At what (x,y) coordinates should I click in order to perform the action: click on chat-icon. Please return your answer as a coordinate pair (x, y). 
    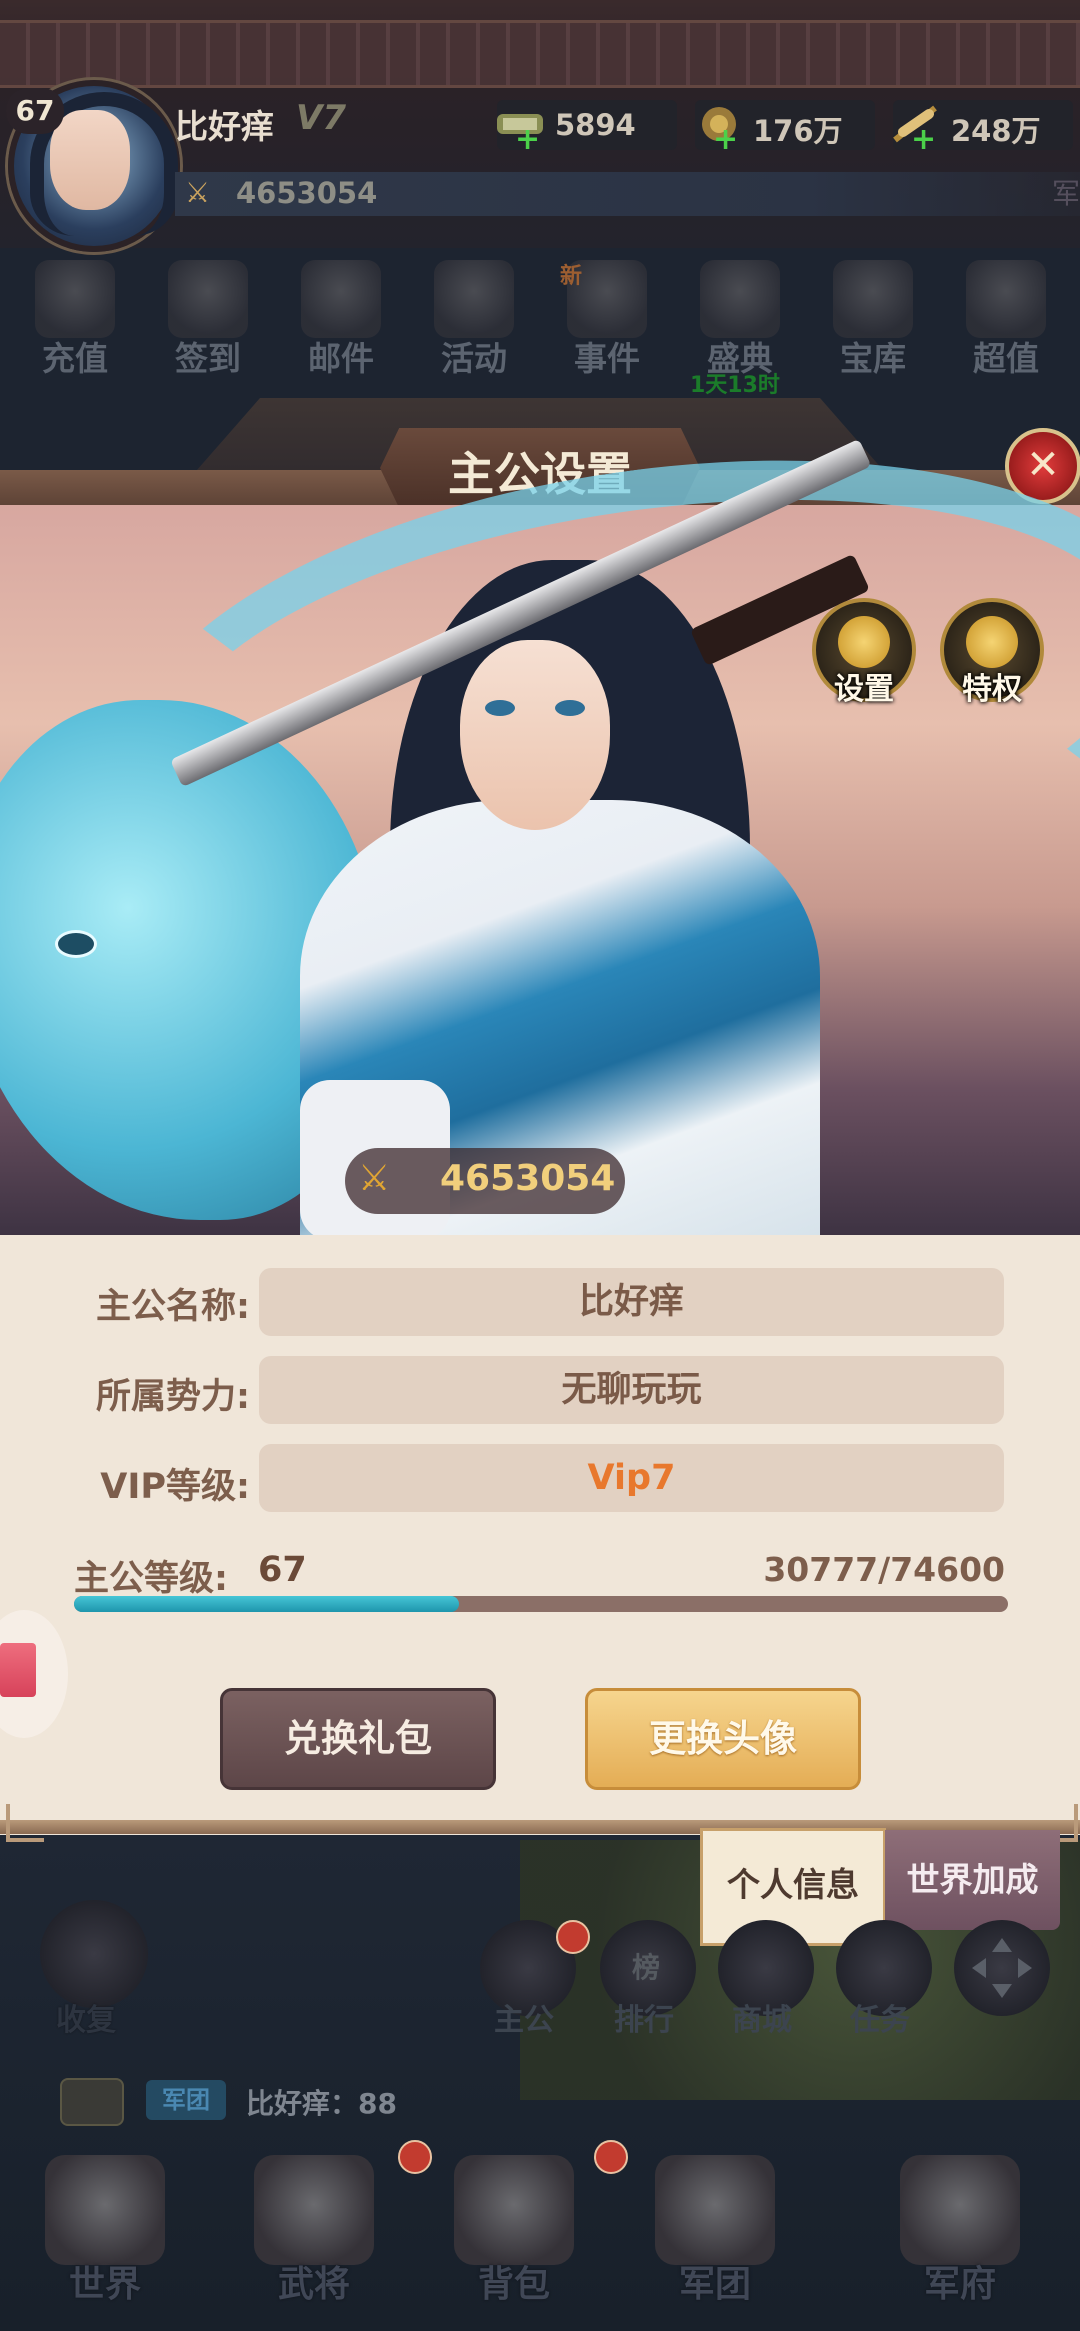
    Looking at the image, I should click on (92, 2102).